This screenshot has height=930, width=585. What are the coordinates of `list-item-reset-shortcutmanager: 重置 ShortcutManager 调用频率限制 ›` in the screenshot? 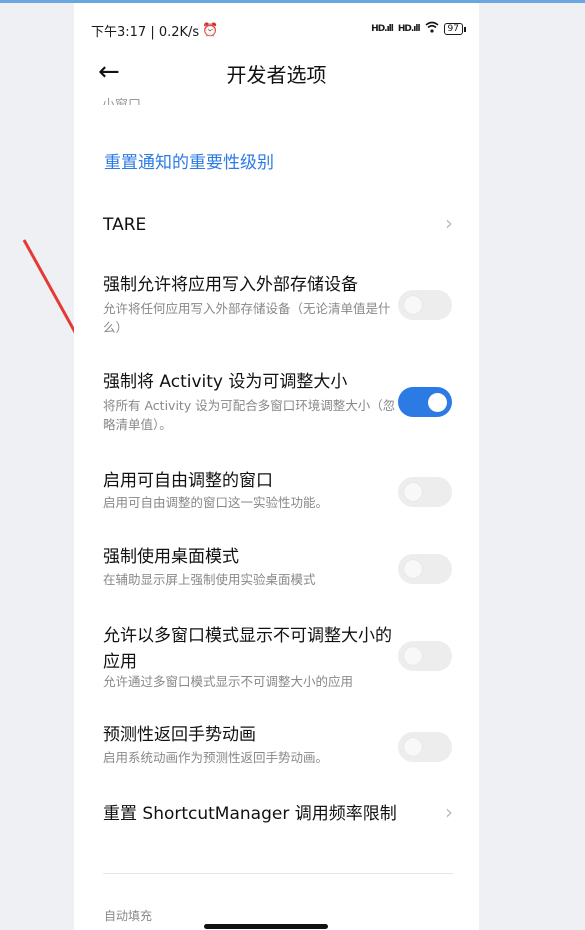 It's located at (276, 823).